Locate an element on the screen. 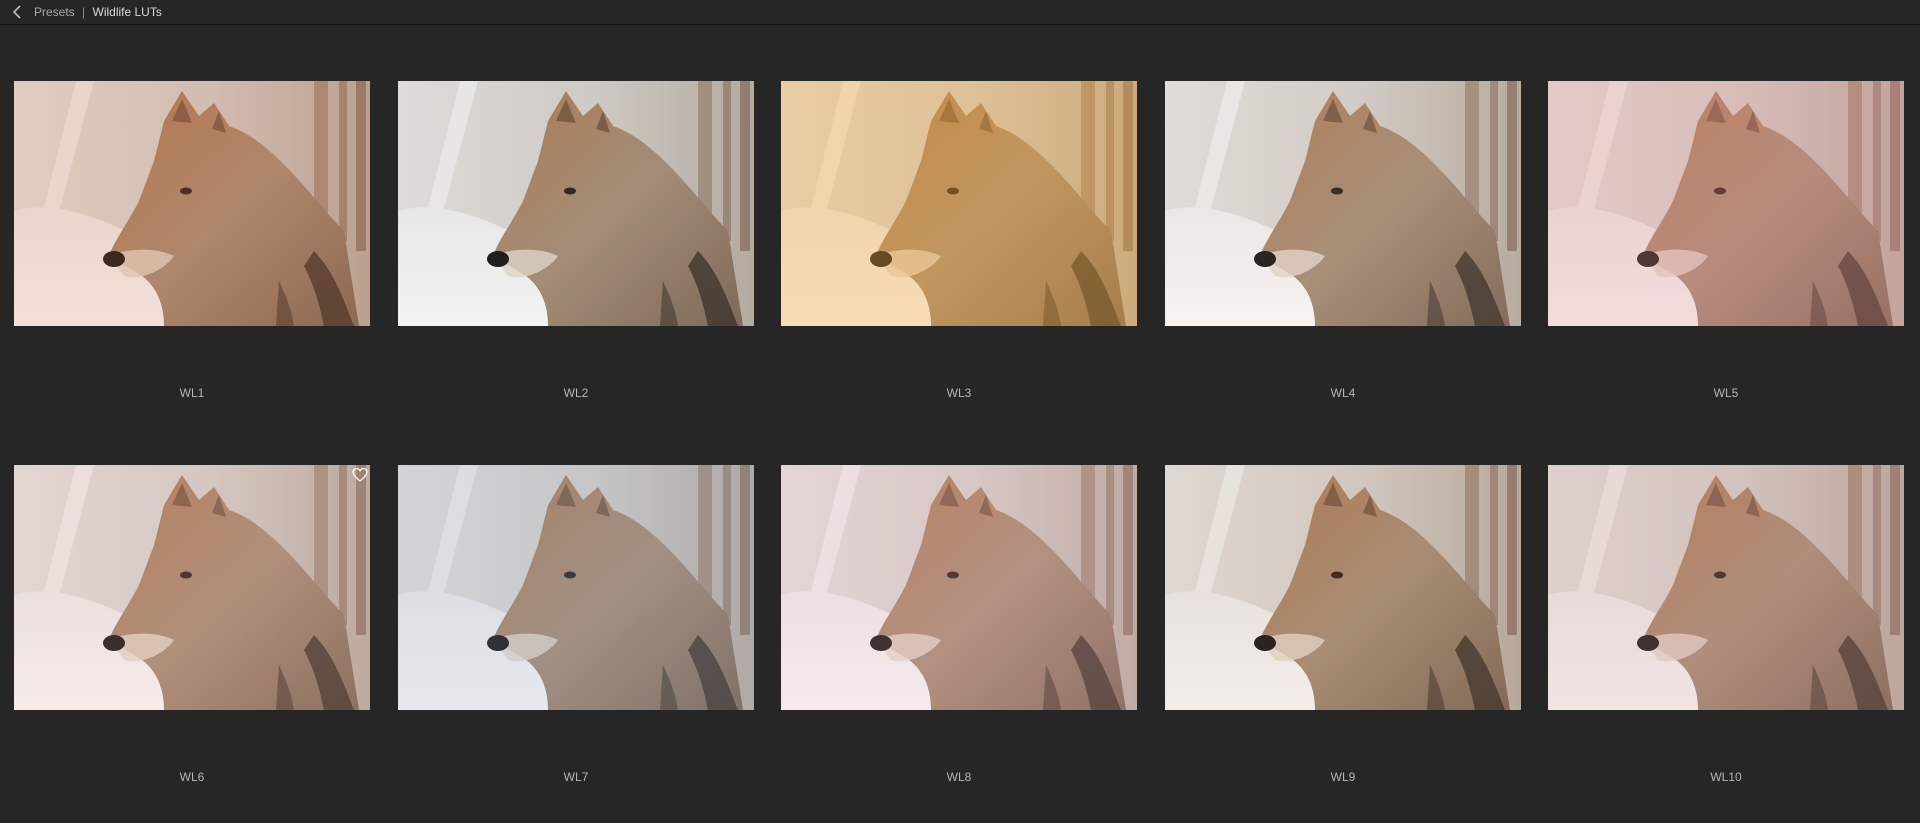 This screenshot has width=1920, height=823. preset-label: WL3 is located at coordinates (959, 393).